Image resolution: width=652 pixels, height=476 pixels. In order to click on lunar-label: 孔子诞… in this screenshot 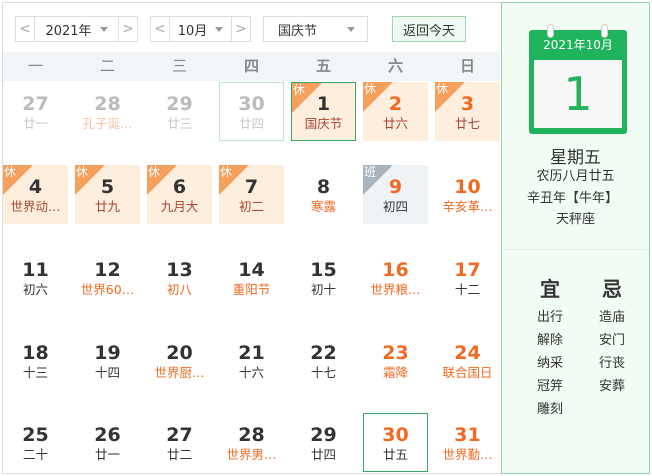, I will do `click(107, 123)`.